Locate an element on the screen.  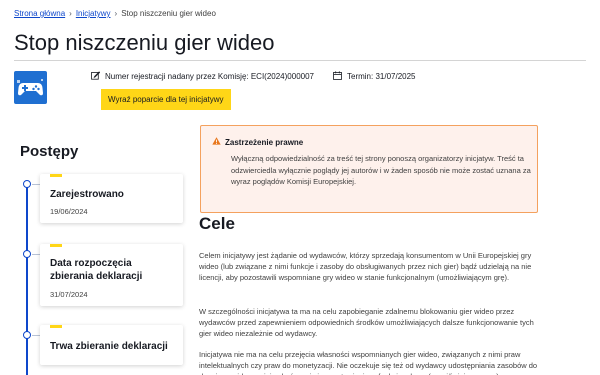
warning-icon is located at coordinates (216, 142).